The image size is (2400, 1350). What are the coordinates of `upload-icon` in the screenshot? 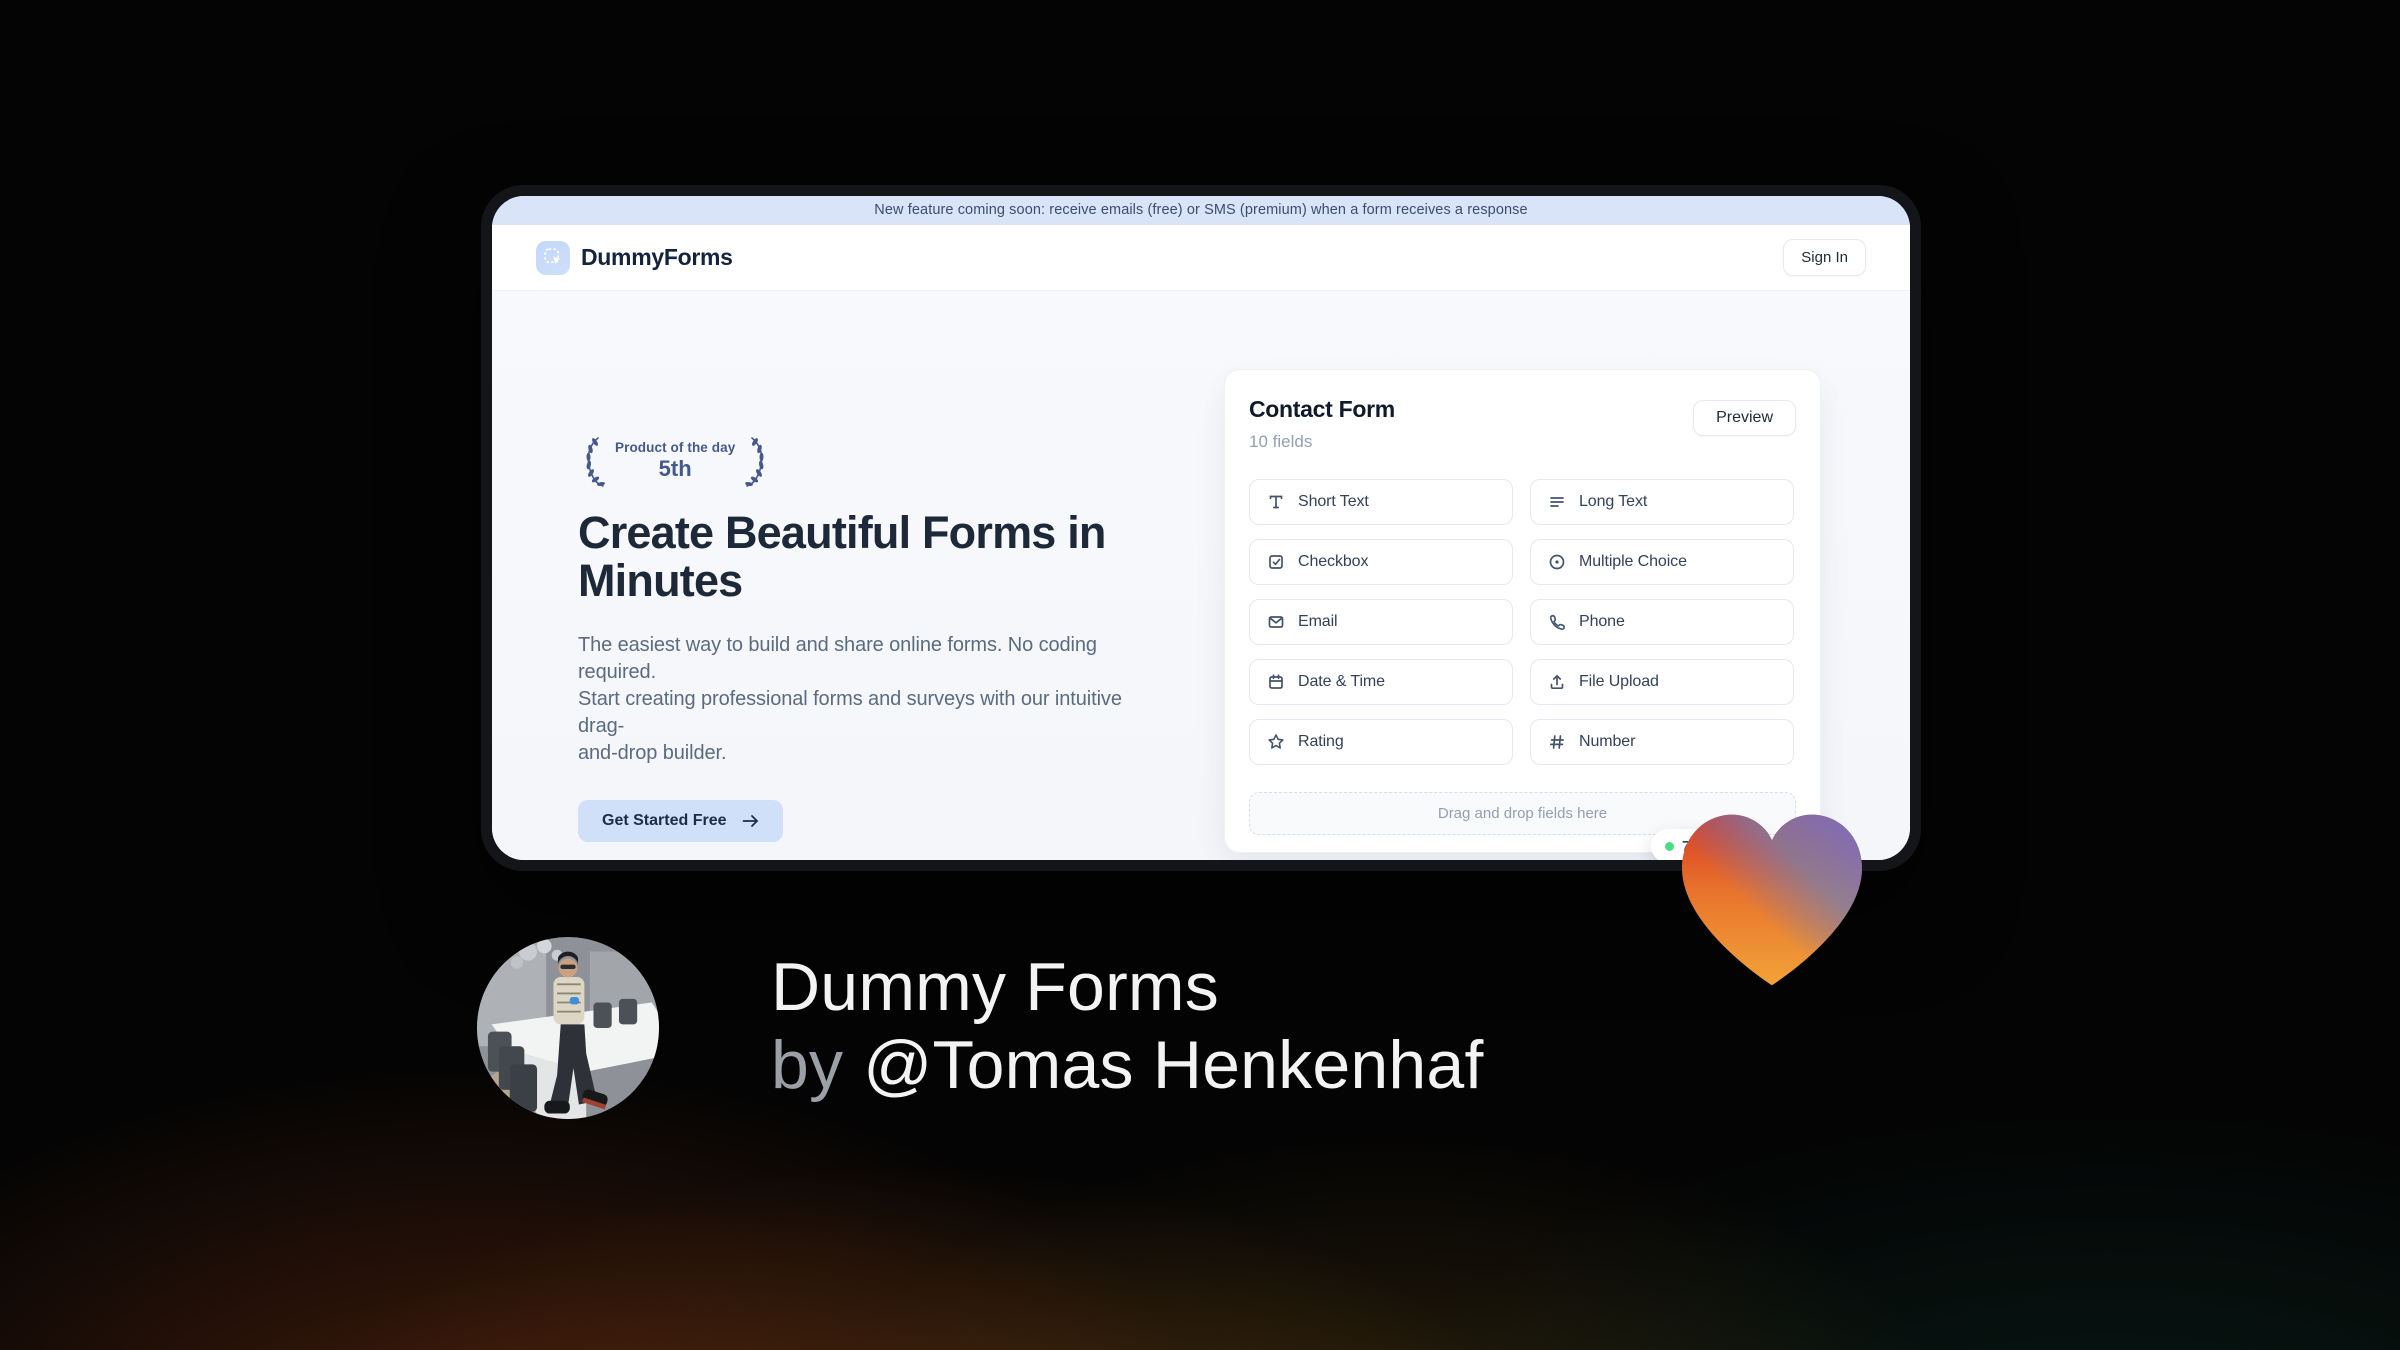 It's located at (1557, 682).